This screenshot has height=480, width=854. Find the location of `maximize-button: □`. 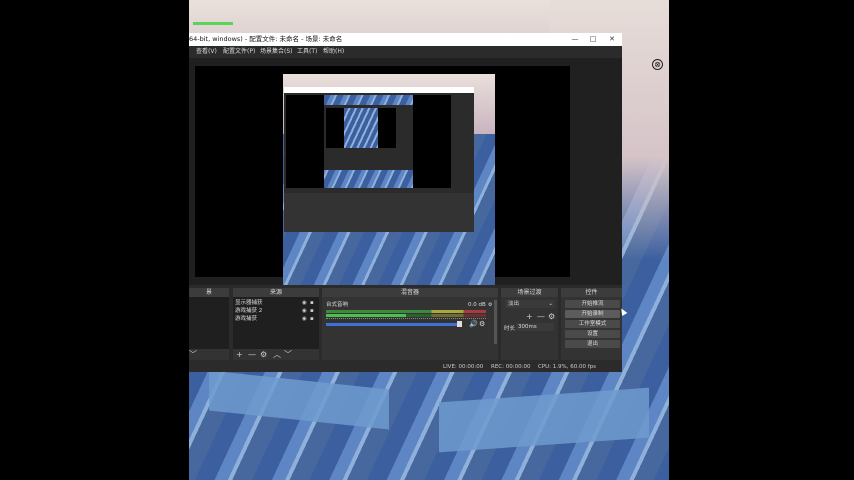

maximize-button: □ is located at coordinates (593, 39).